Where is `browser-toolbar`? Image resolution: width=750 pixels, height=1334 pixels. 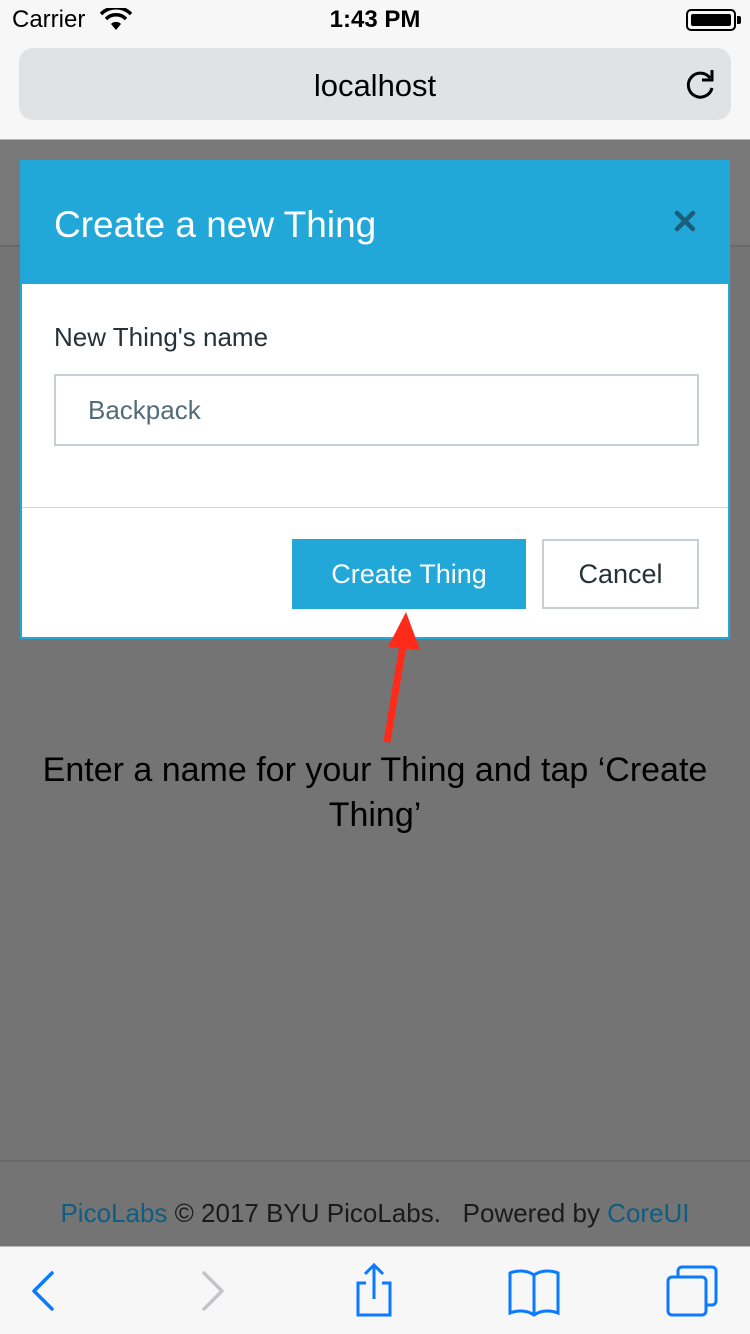 browser-toolbar is located at coordinates (375, 1290).